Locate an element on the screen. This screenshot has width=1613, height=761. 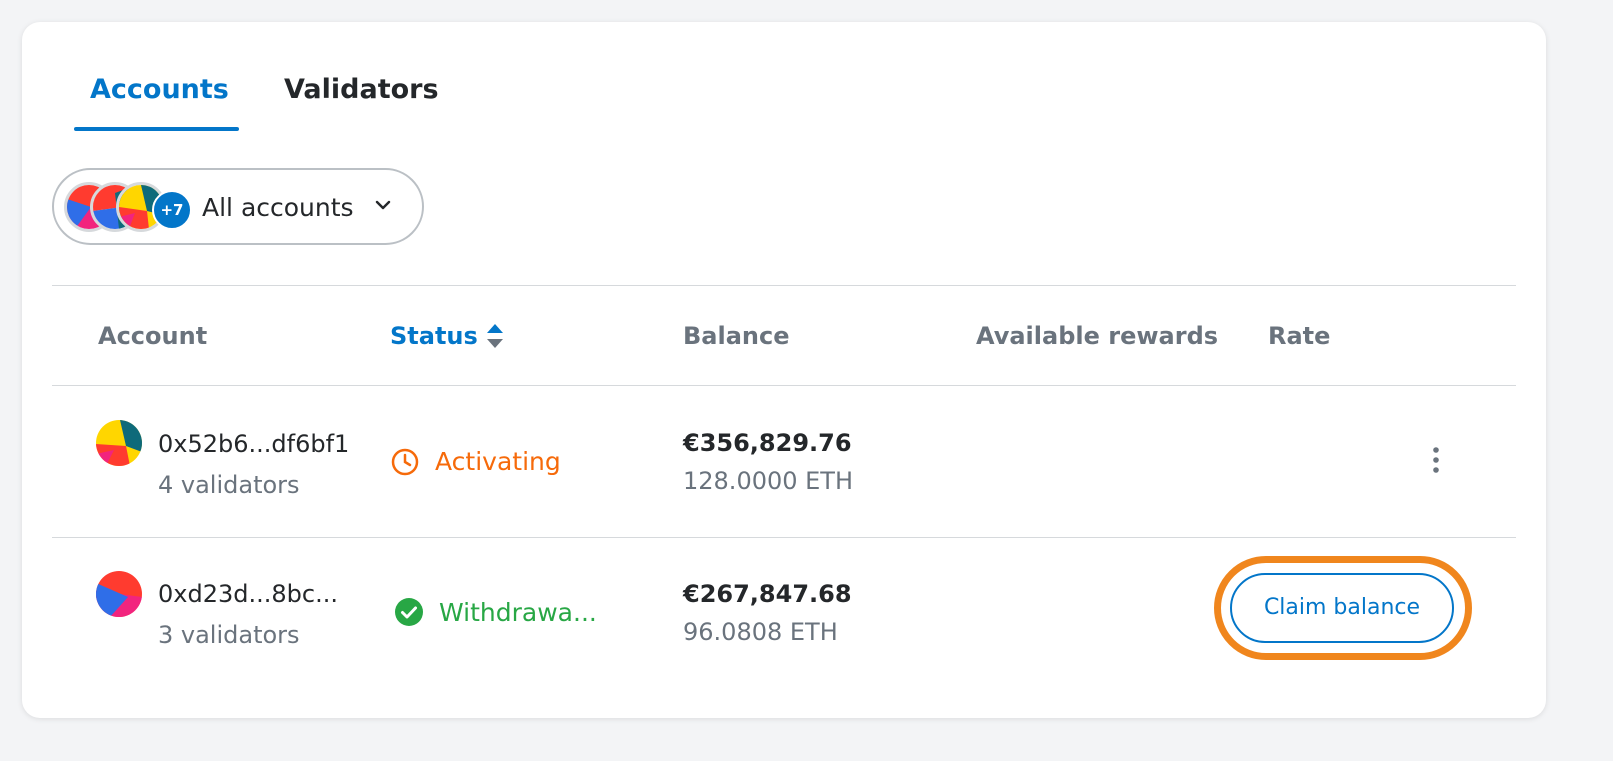
balance-eth: 96.0808 ETH is located at coordinates (760, 632).